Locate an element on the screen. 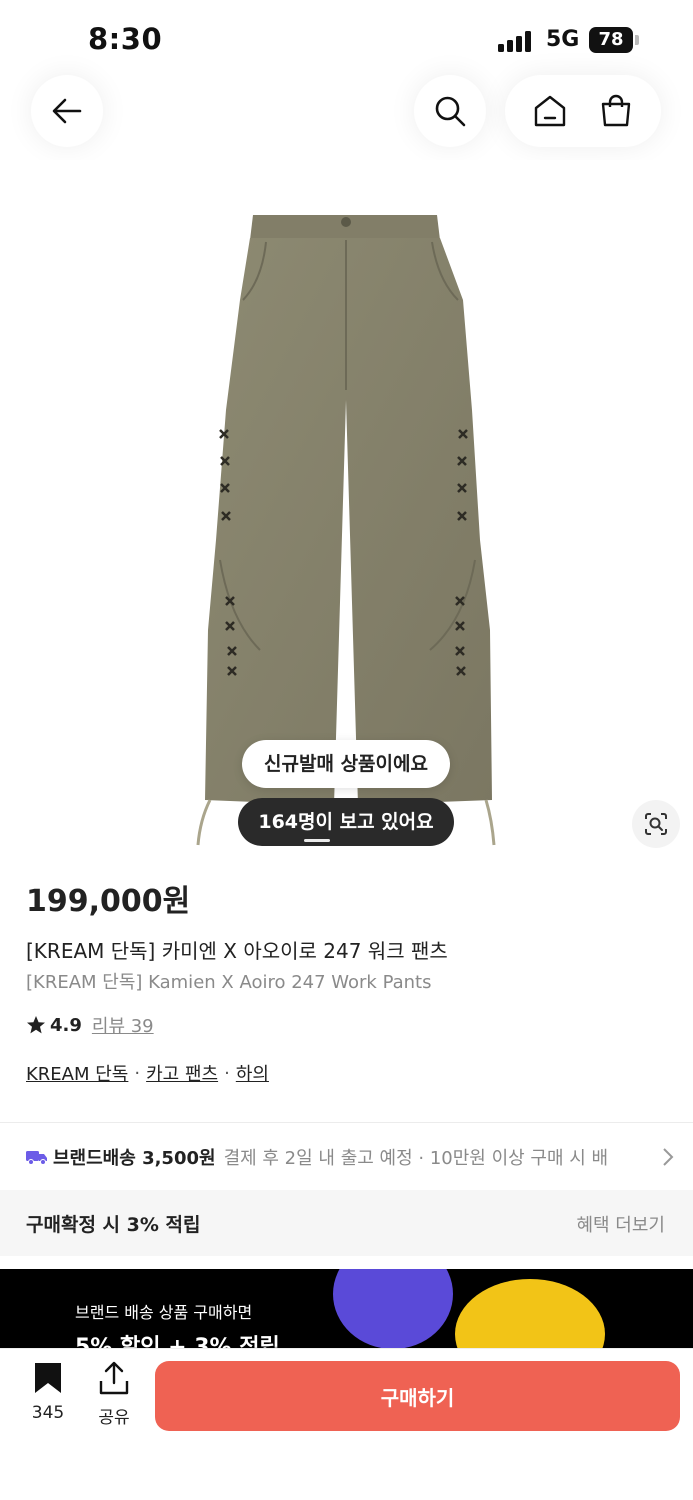 The width and height of the screenshot is (693, 1500). truck-icon is located at coordinates (36, 1158).